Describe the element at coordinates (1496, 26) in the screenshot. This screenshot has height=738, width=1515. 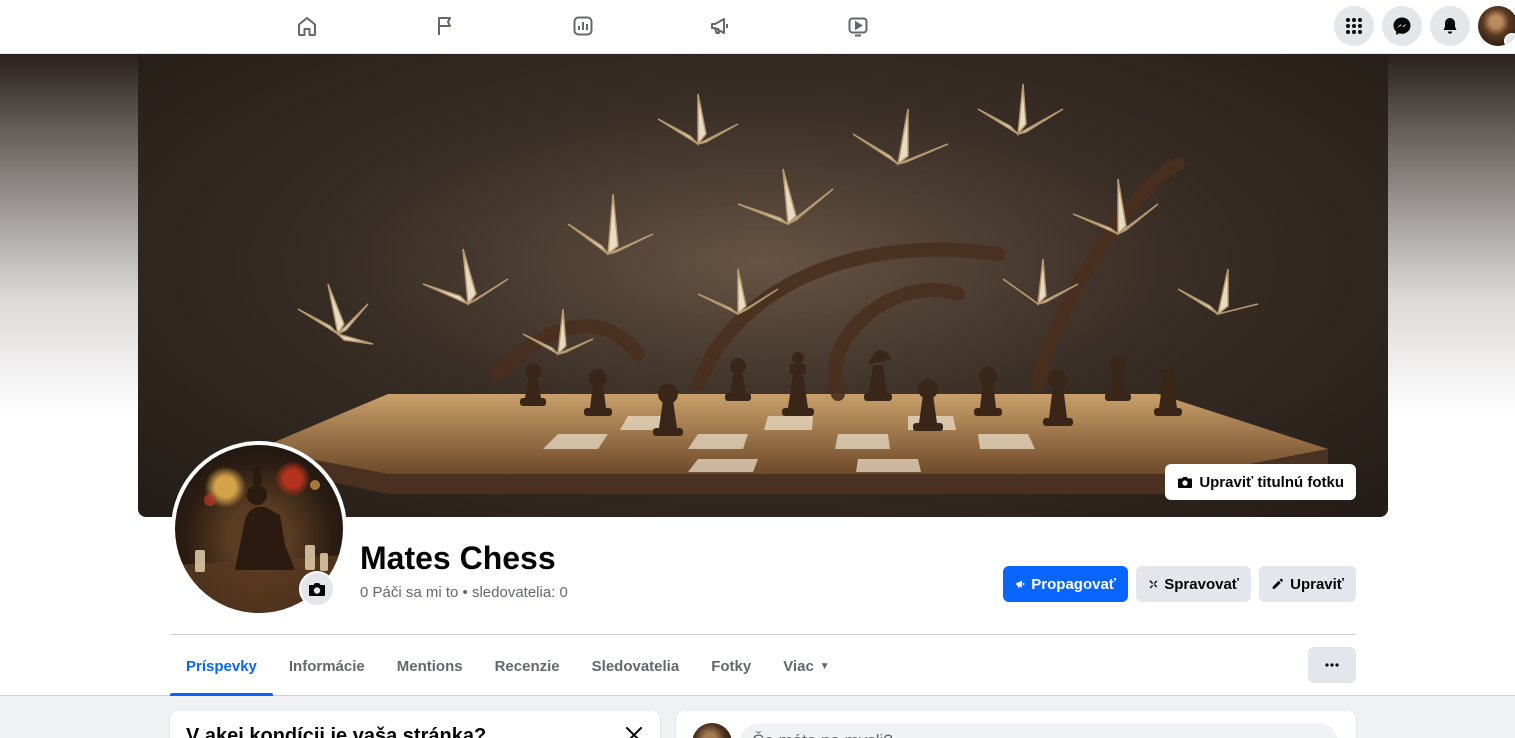
I see `account-avatar` at that location.